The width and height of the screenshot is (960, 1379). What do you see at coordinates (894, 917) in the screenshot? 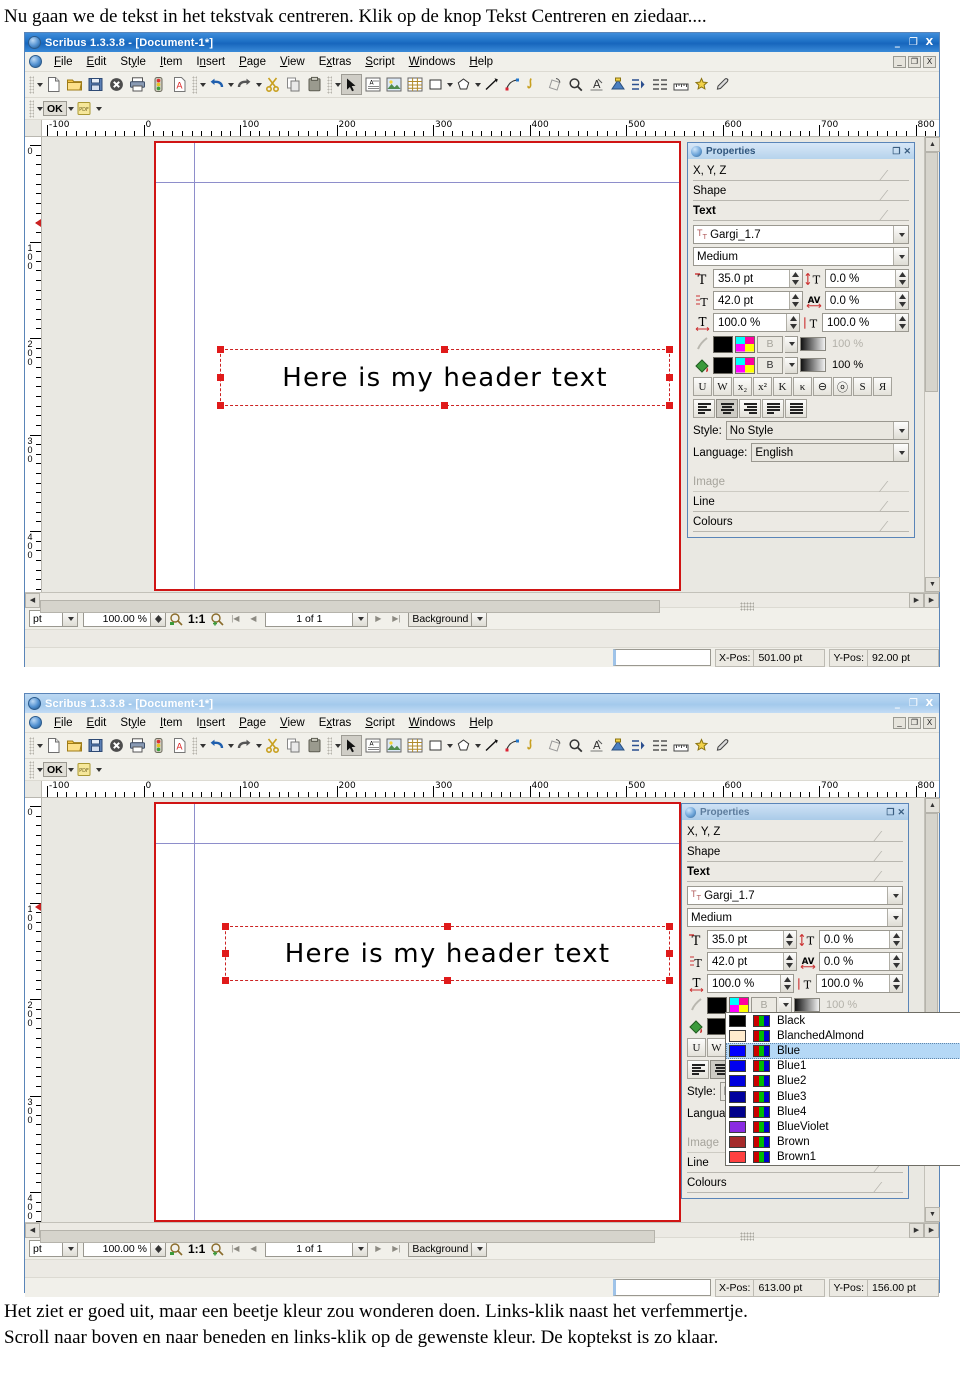
I see `font-style-dropdown-icon` at bounding box center [894, 917].